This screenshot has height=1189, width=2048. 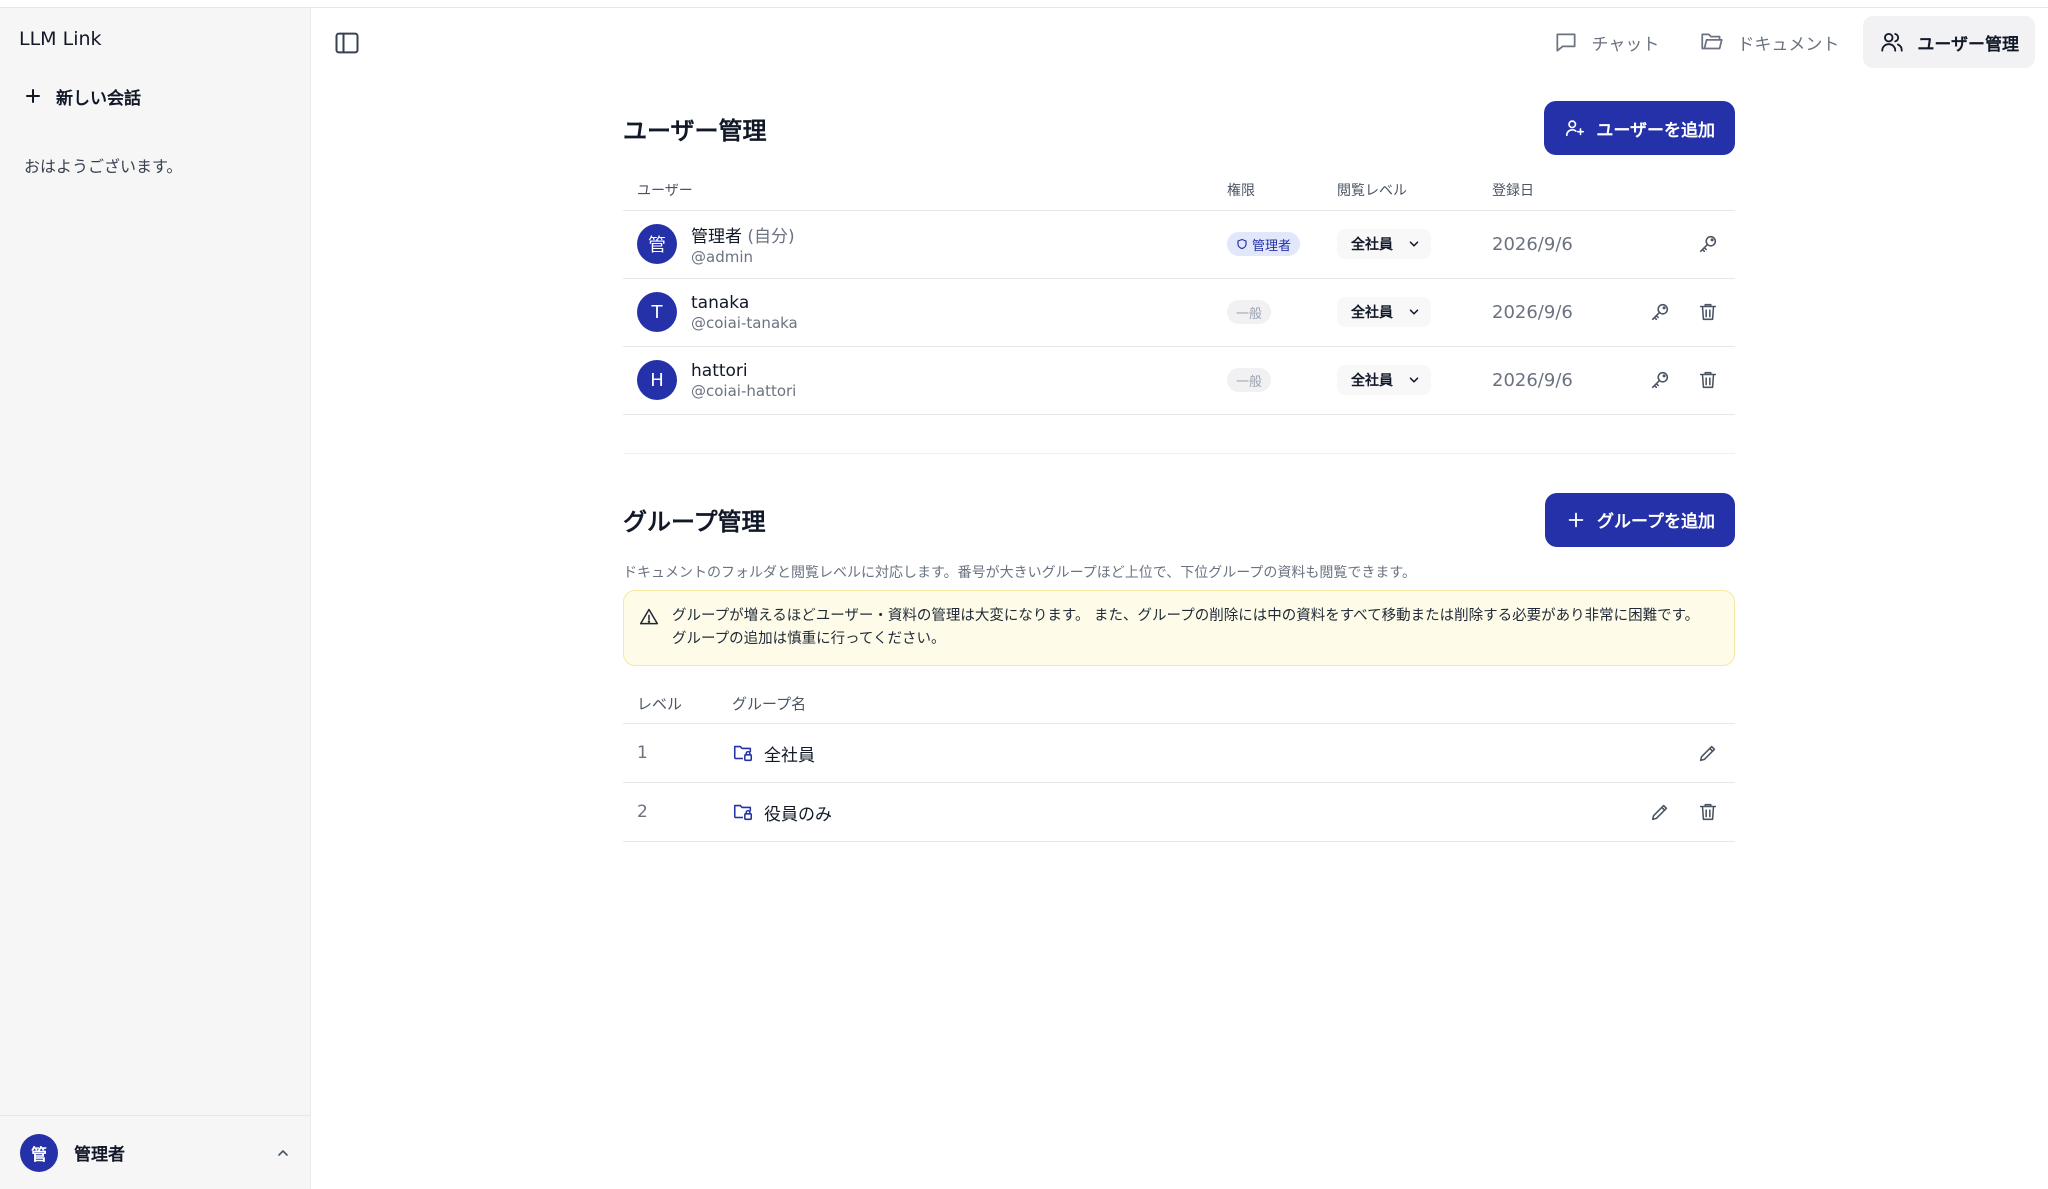 I want to click on table-row: 2 役員のみ, so click(x=1179, y=812).